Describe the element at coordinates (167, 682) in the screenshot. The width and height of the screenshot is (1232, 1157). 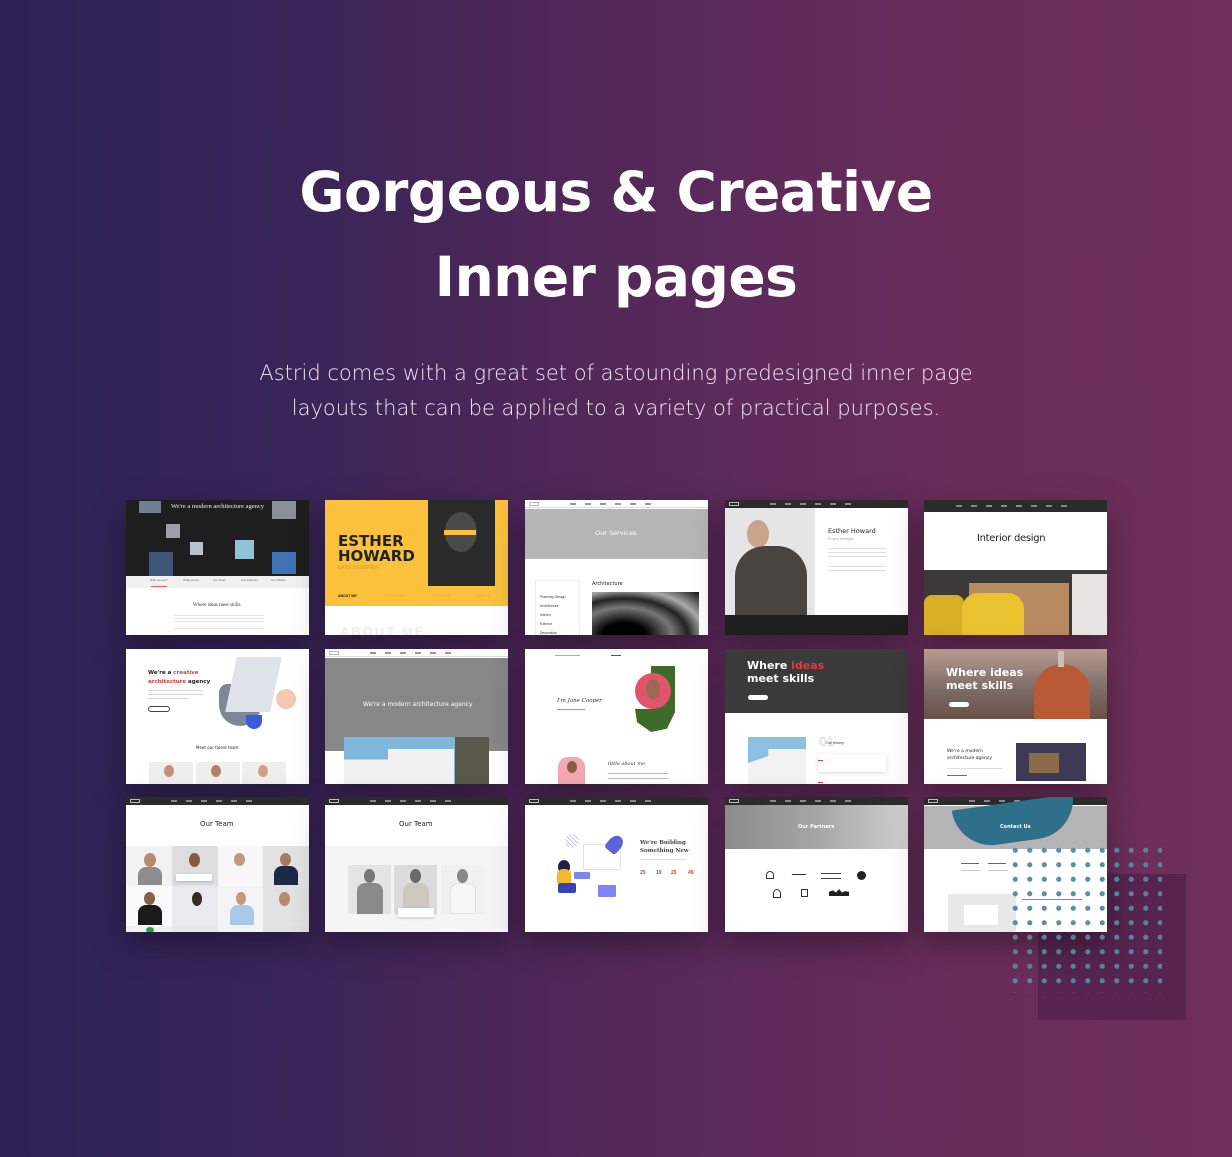
I see `title-accent: architecture` at that location.